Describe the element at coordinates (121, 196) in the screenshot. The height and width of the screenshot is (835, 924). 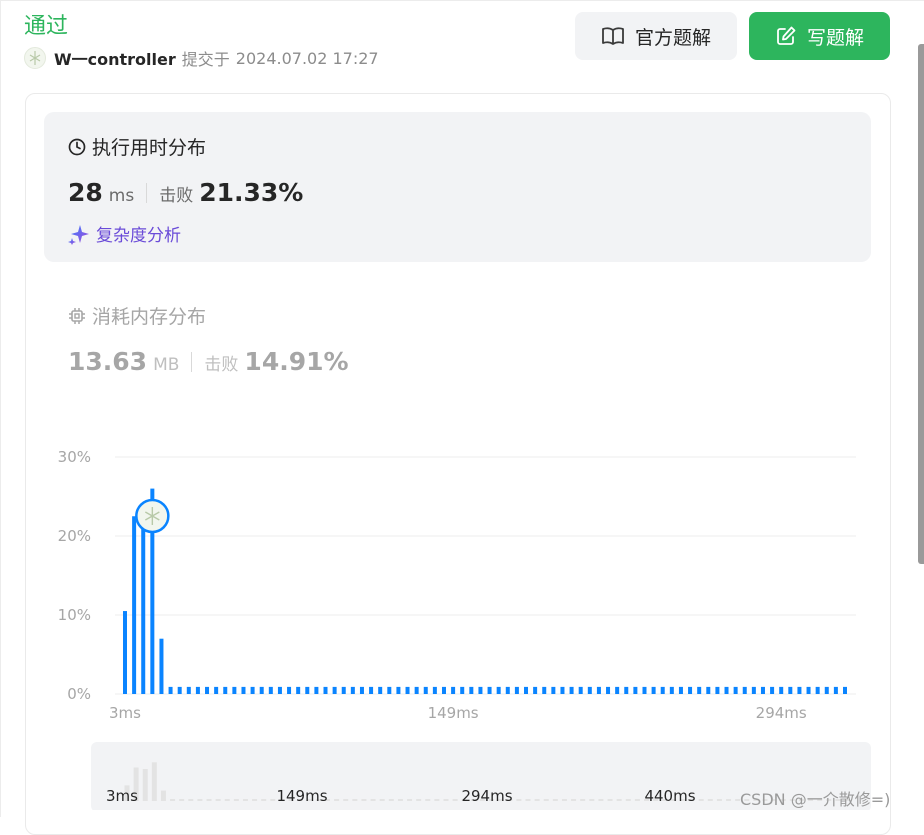
I see `runtime-unit: ms` at that location.